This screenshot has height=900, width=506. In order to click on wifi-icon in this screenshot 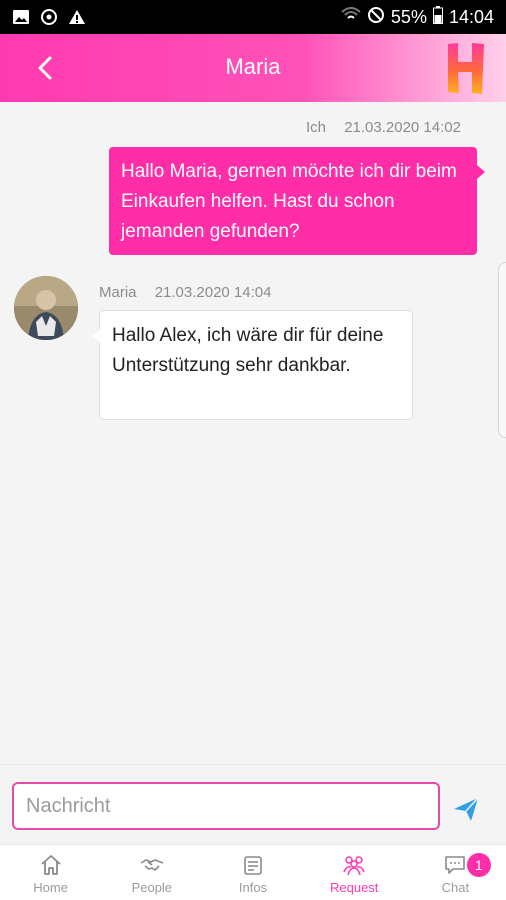, I will do `click(351, 17)`.